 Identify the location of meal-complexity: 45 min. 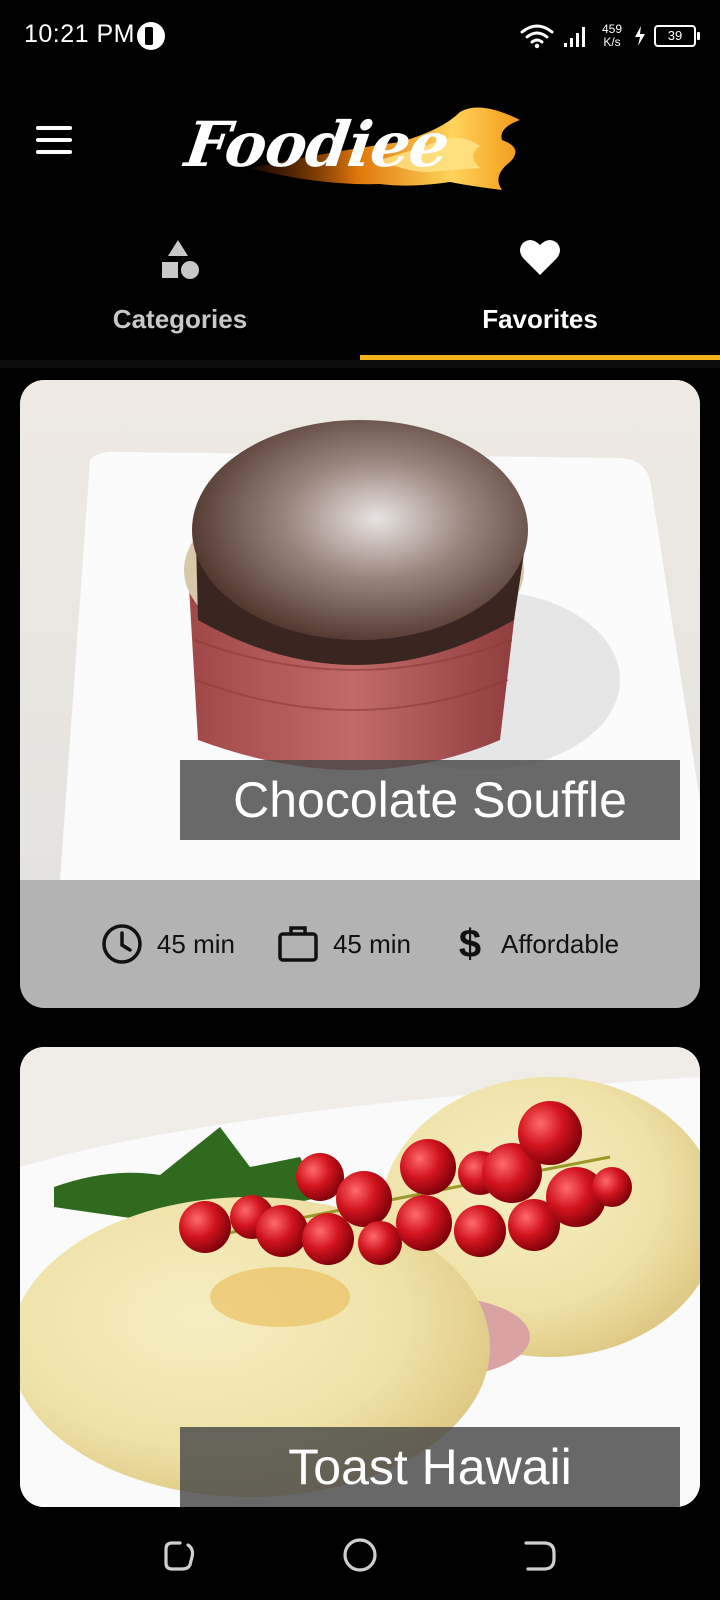
(344, 944).